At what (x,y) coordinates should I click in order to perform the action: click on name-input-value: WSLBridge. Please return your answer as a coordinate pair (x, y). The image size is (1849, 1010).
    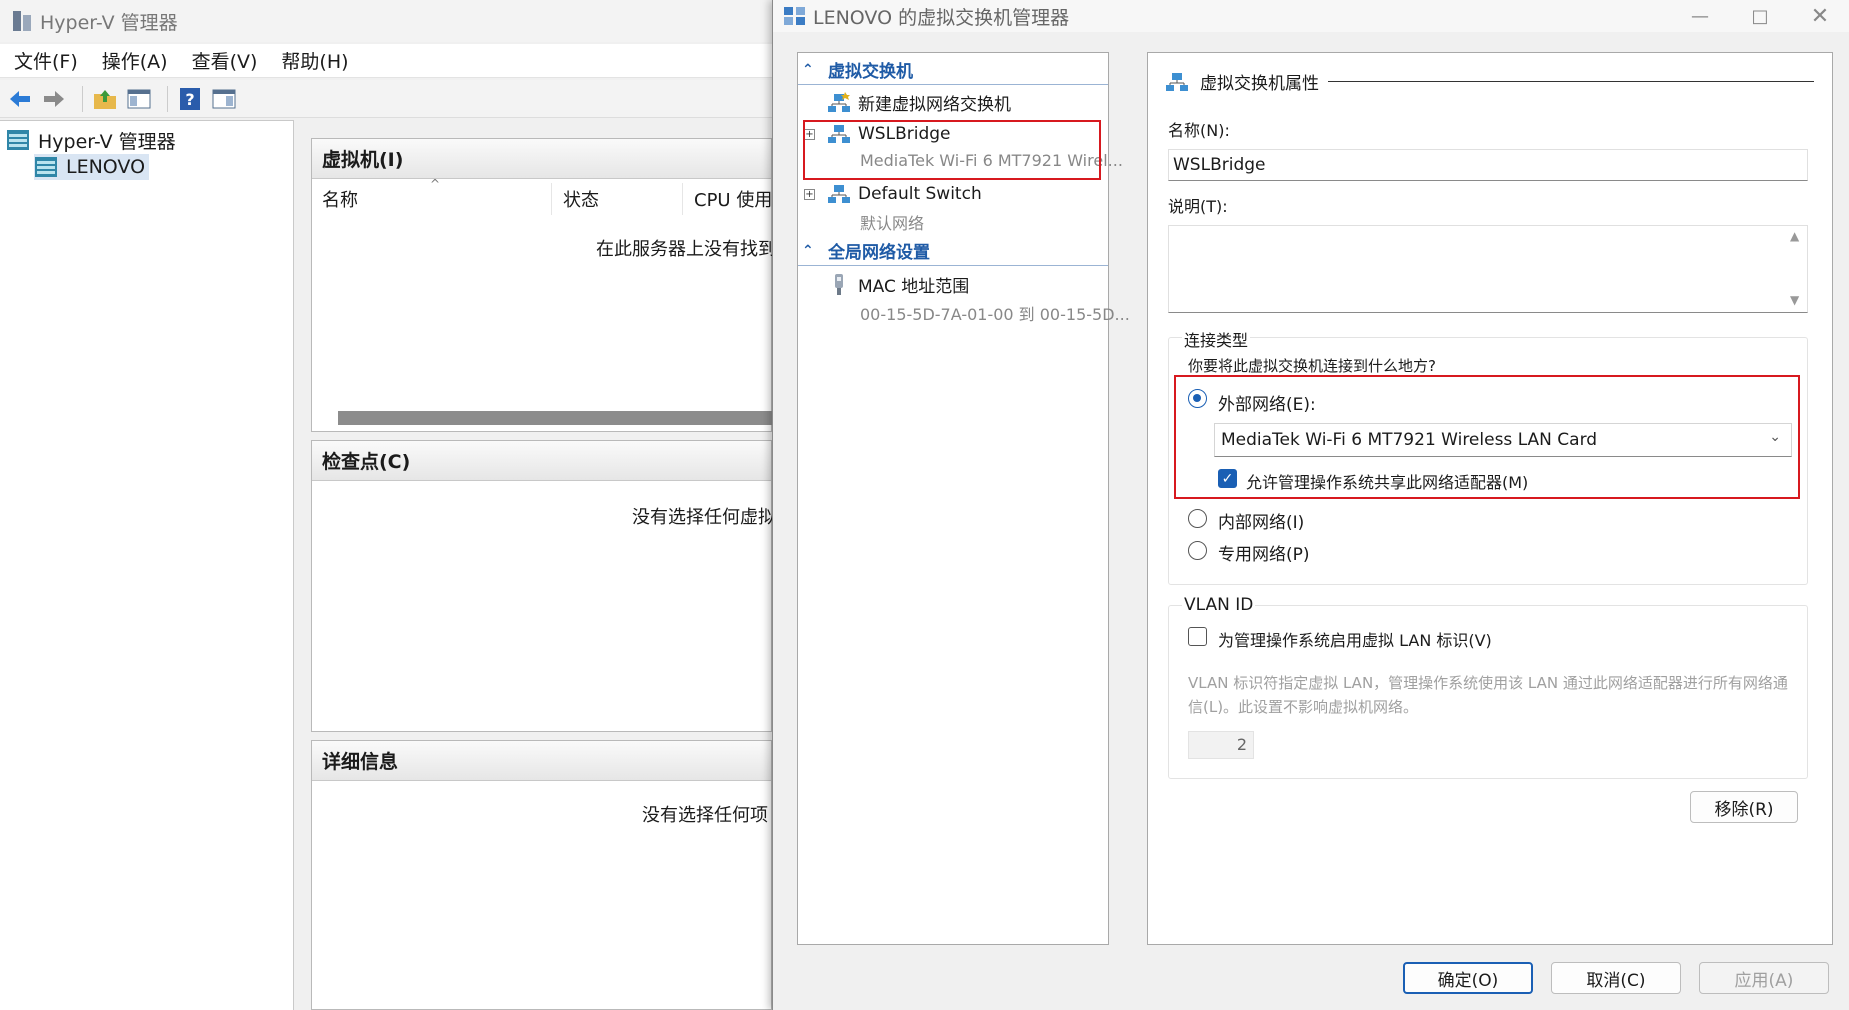
    Looking at the image, I should click on (1219, 165).